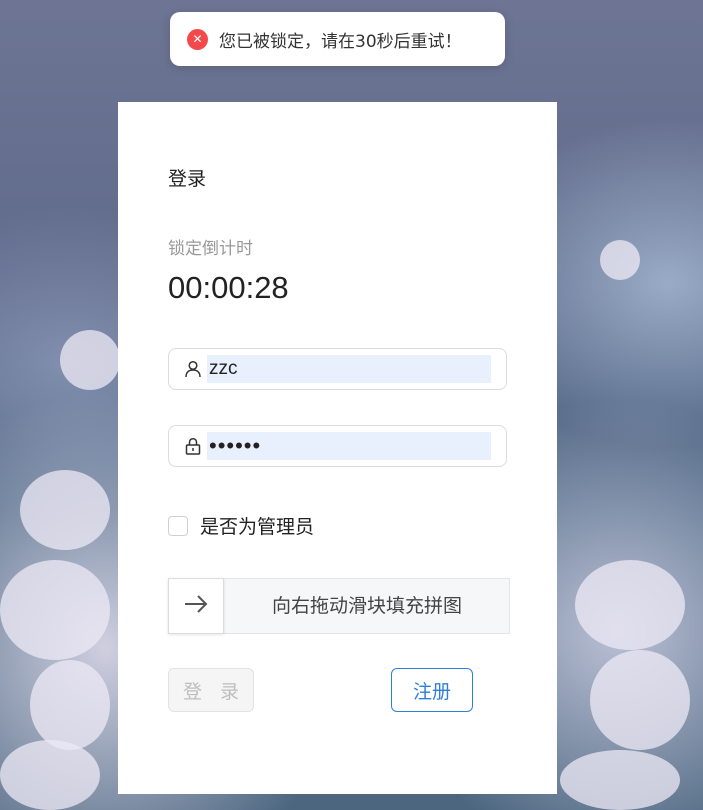 This screenshot has height=810, width=703. I want to click on register-button: 注册, so click(432, 690).